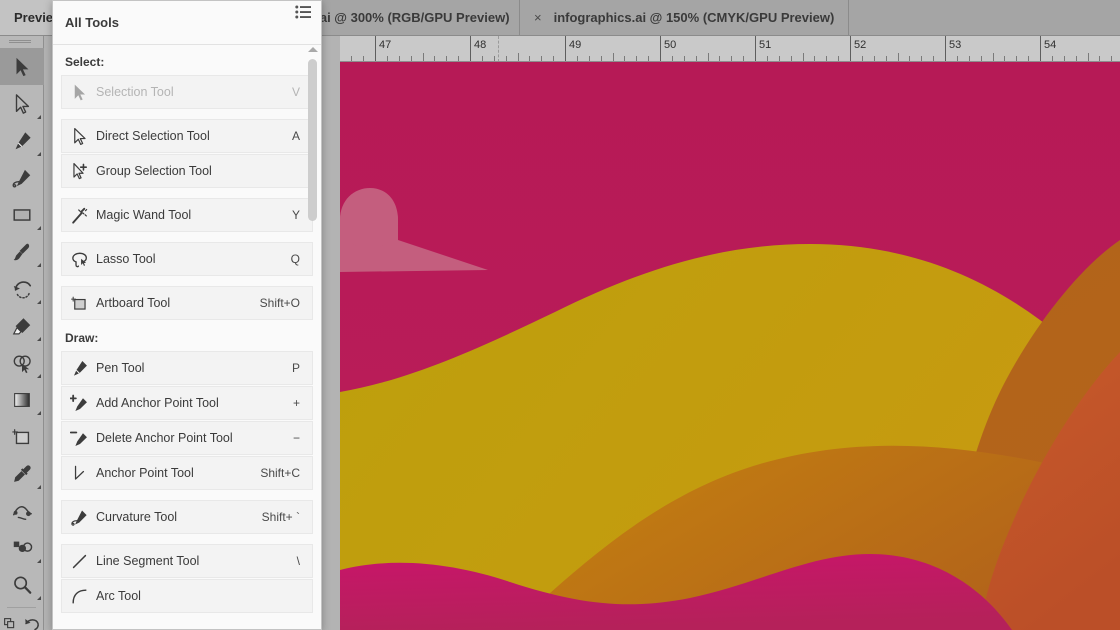 Image resolution: width=1120 pixels, height=630 pixels. What do you see at coordinates (82, 338) in the screenshot?
I see `tool-group-label: Draw:` at bounding box center [82, 338].